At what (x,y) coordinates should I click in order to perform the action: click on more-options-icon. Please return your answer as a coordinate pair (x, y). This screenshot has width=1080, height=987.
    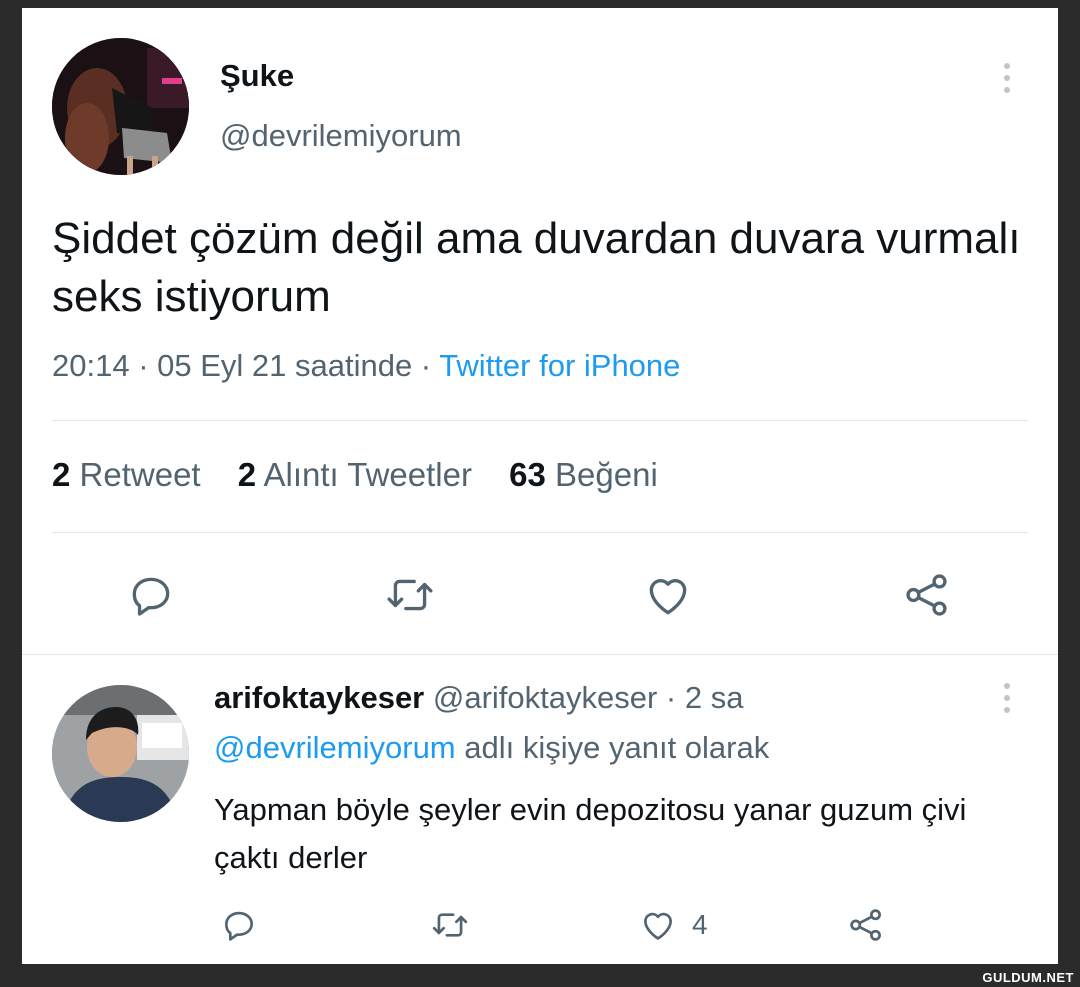
    Looking at the image, I should click on (1007, 78).